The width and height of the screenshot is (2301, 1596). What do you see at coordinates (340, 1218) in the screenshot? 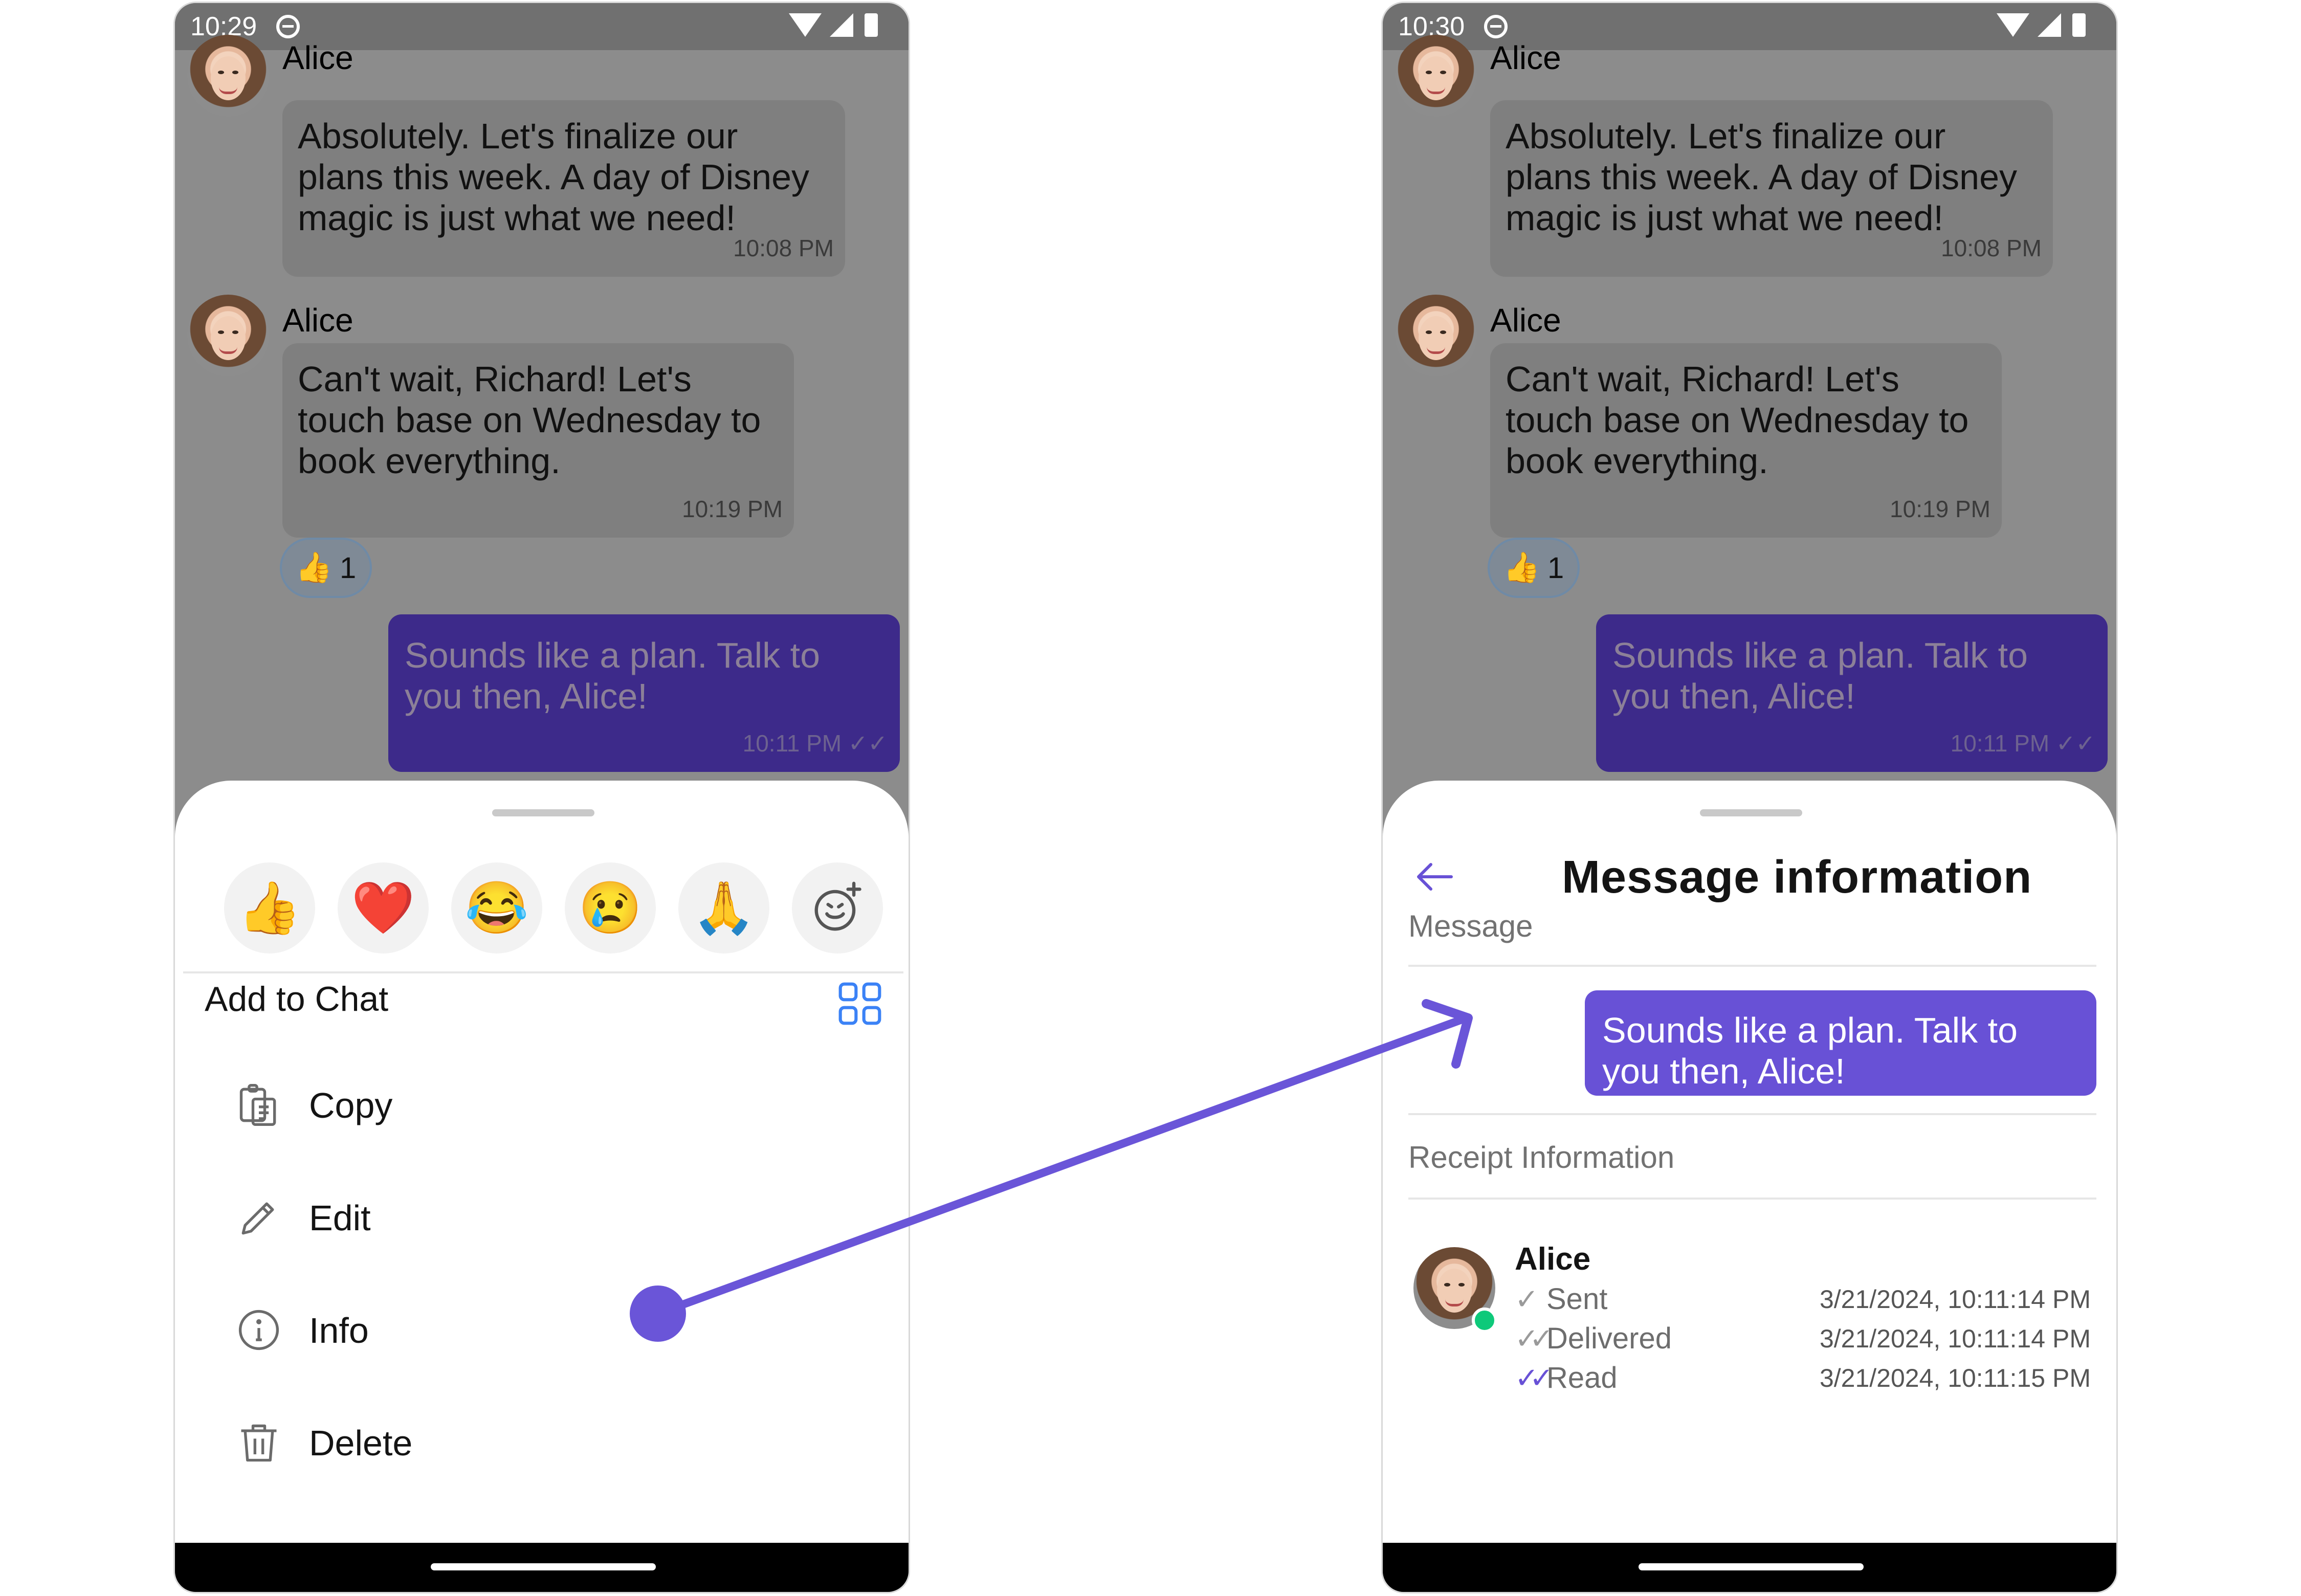
I see `menu-item-label: Edit` at bounding box center [340, 1218].